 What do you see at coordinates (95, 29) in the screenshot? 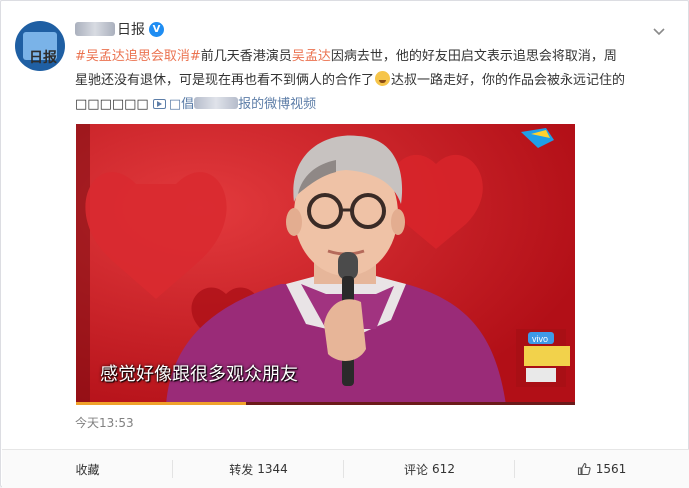
I see `username-blurred` at bounding box center [95, 29].